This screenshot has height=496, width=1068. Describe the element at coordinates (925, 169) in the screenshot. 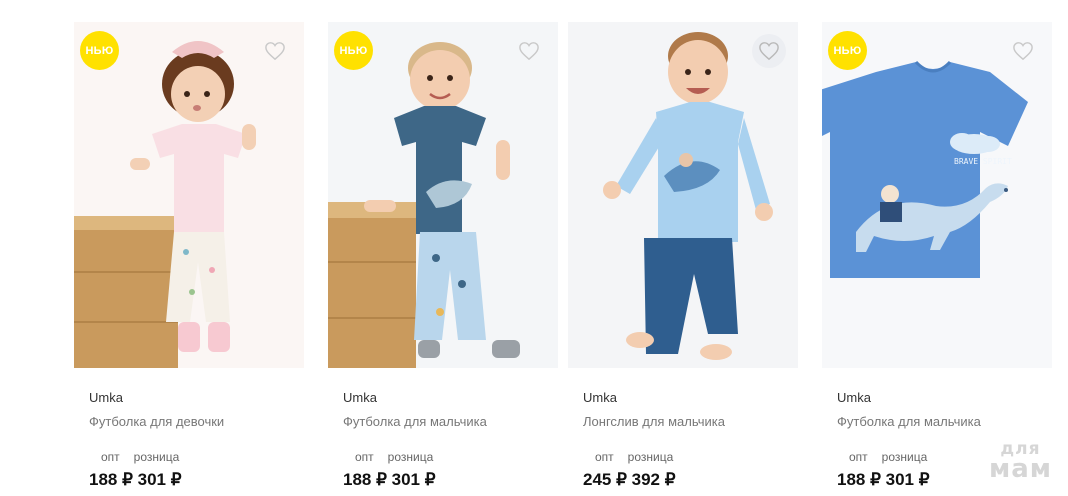

I see `blue-tshirt-product-photo: BRAVE SPIRIT` at that location.